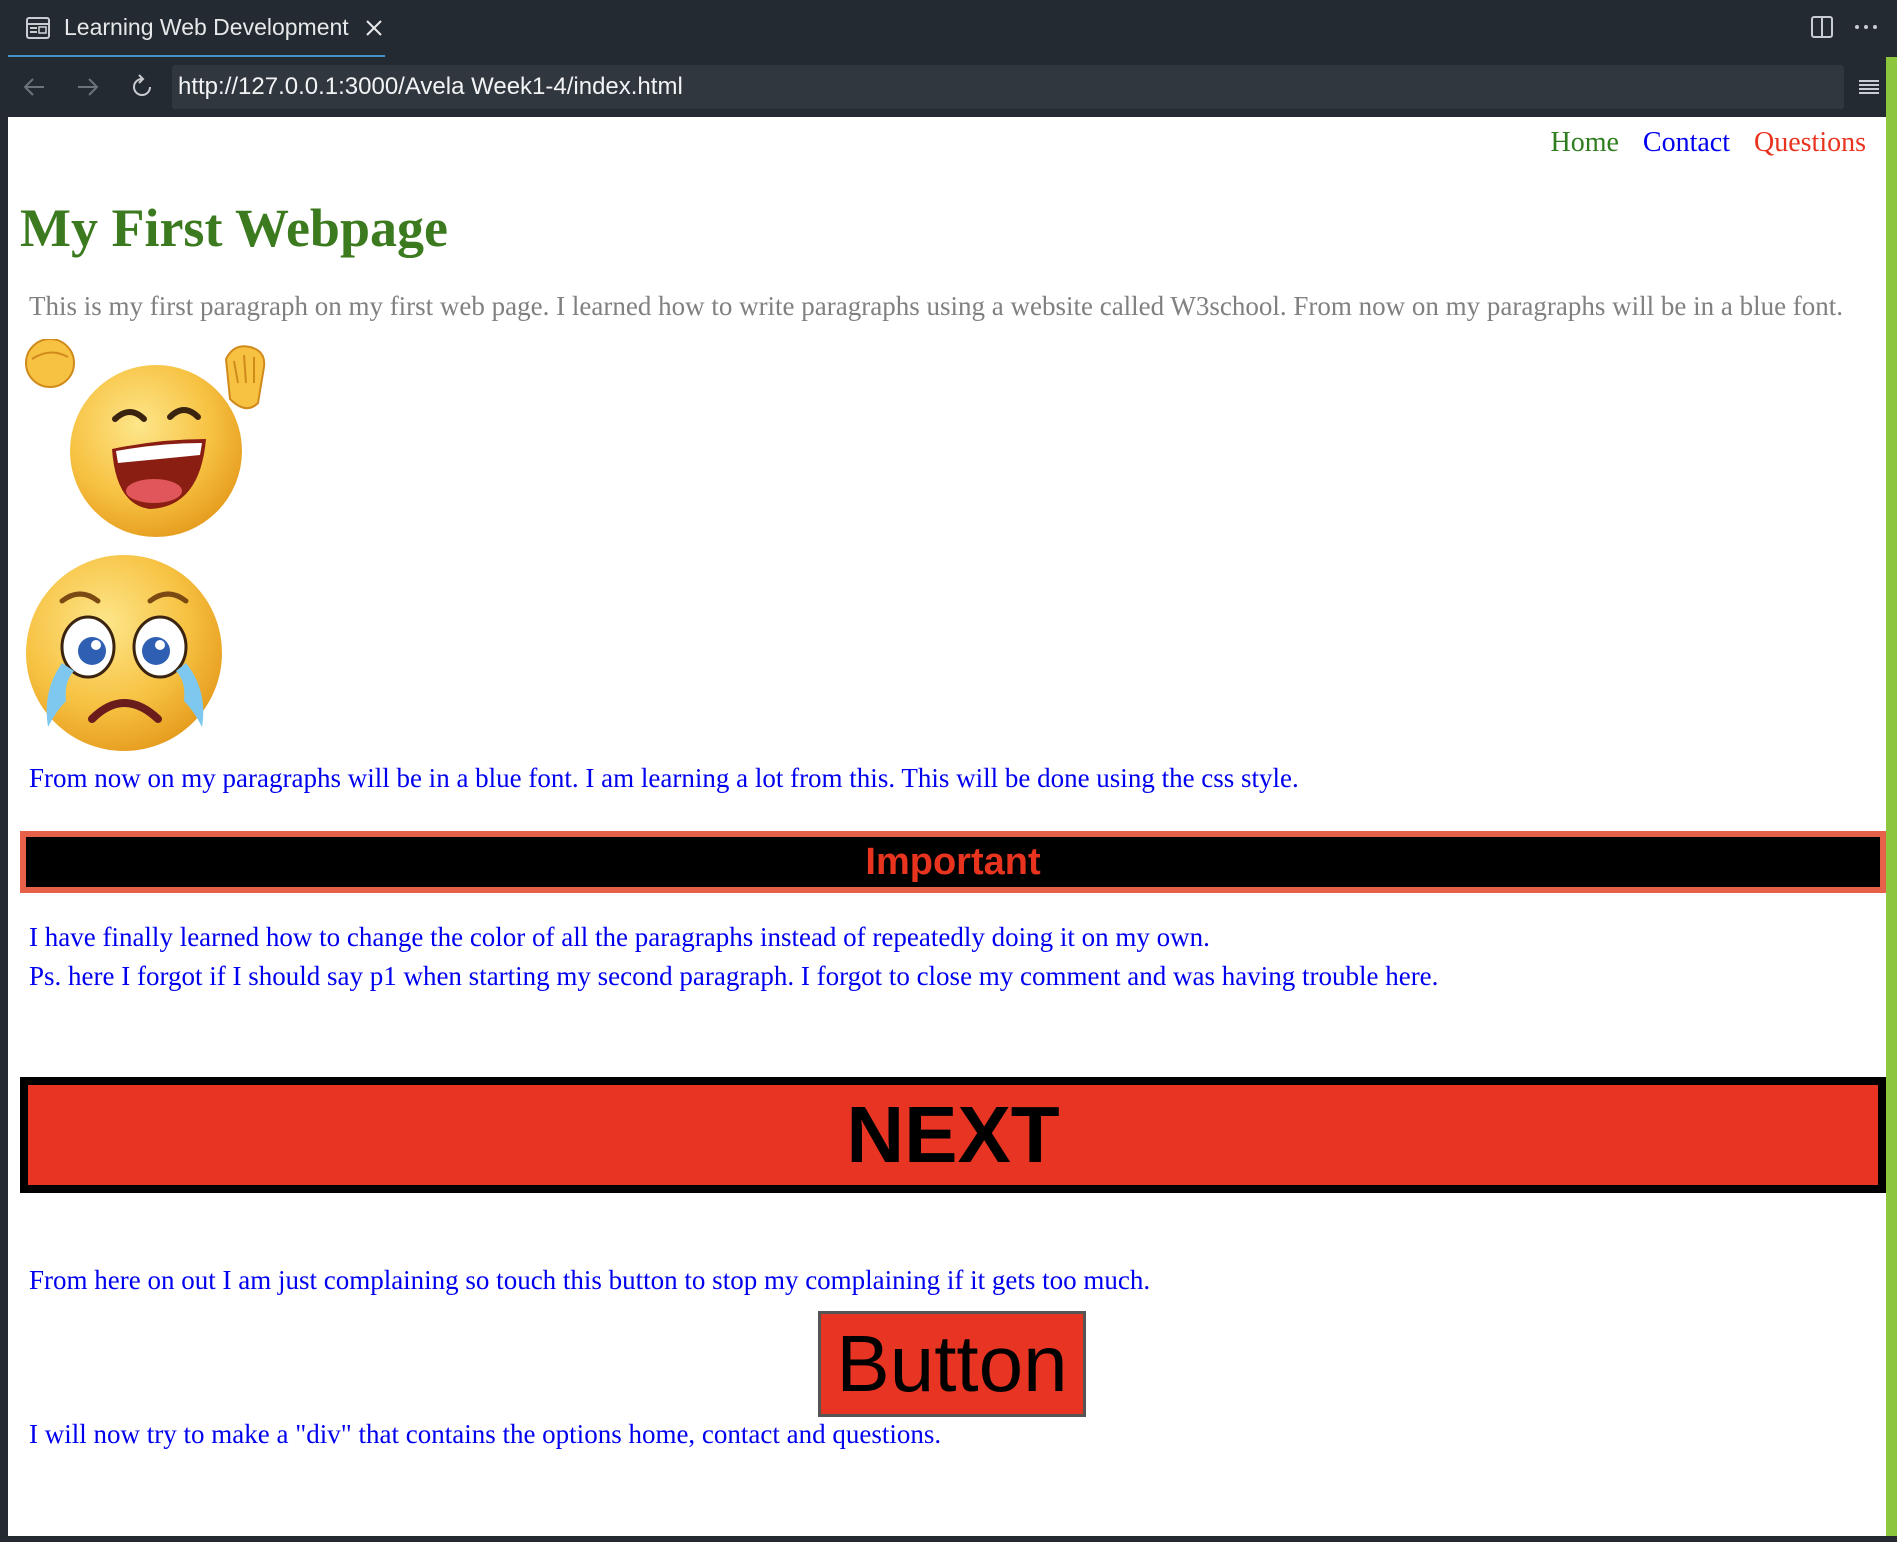 This screenshot has width=1897, height=1542. I want to click on nav-link-questions: Questions, so click(1810, 143).